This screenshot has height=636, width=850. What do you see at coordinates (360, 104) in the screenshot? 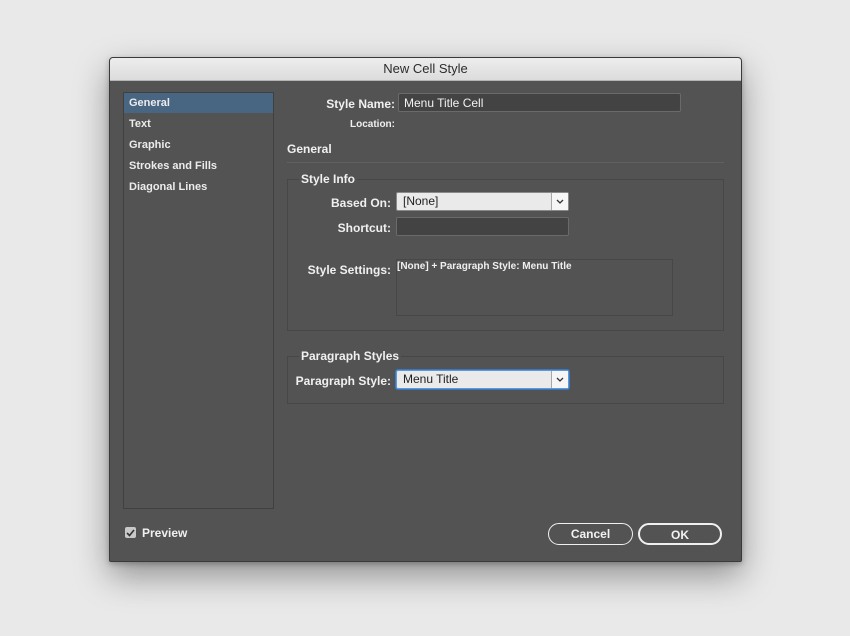
I see `style-name-label: Style Name:` at bounding box center [360, 104].